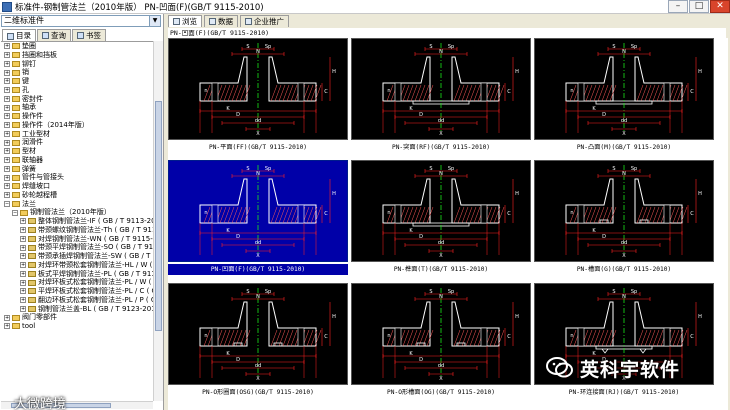 The height and width of the screenshot is (410, 730). I want to click on tree-node: + 板式平焊钢制管法兰-PL ( GB / T 9119-20, so click(77, 274).